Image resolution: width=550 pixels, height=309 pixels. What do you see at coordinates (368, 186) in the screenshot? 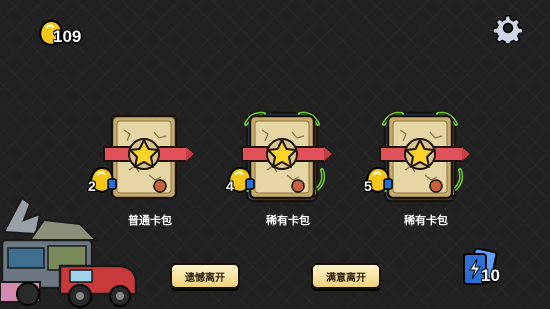
I see `pack-price: 5` at bounding box center [368, 186].